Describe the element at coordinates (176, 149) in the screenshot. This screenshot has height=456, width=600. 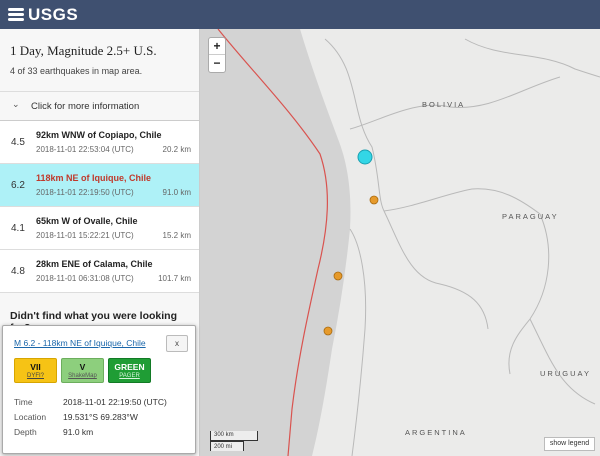
I see `eq-depth: 20.2 km` at that location.